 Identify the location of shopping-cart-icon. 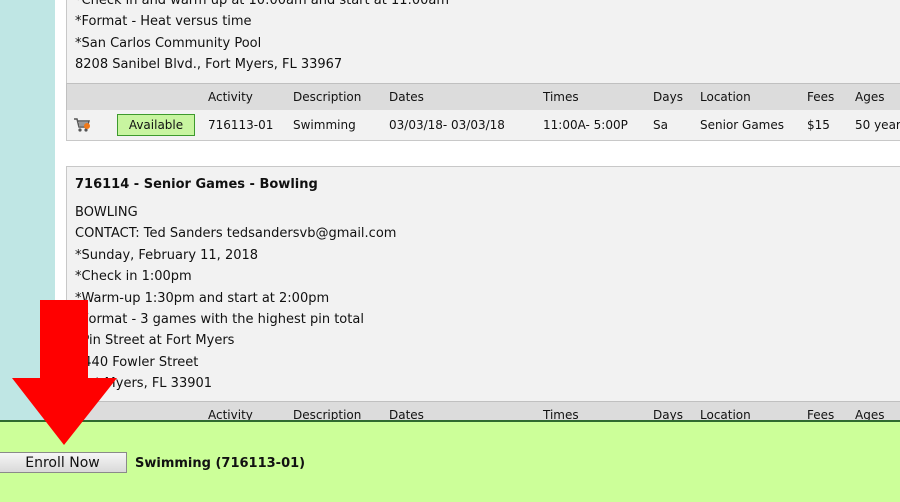
(82, 125).